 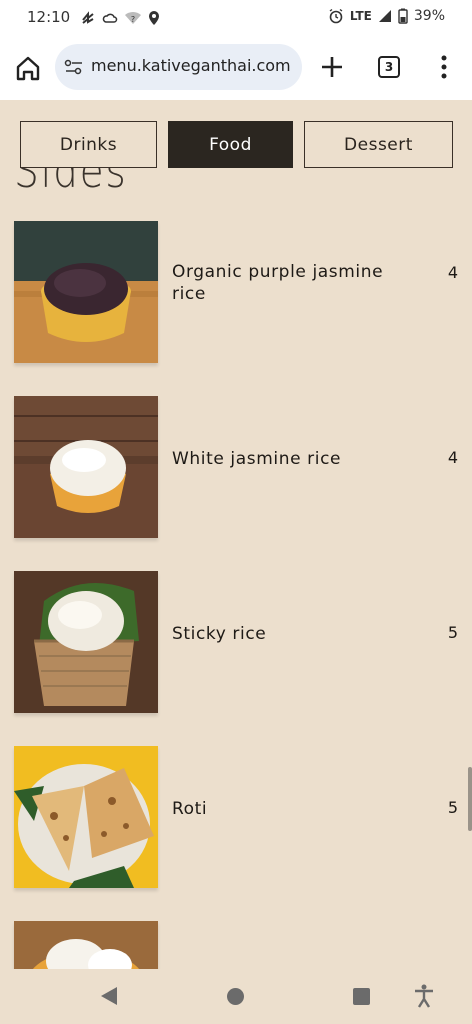 What do you see at coordinates (257, 459) in the screenshot?
I see `item-name: White jasmine rice` at bounding box center [257, 459].